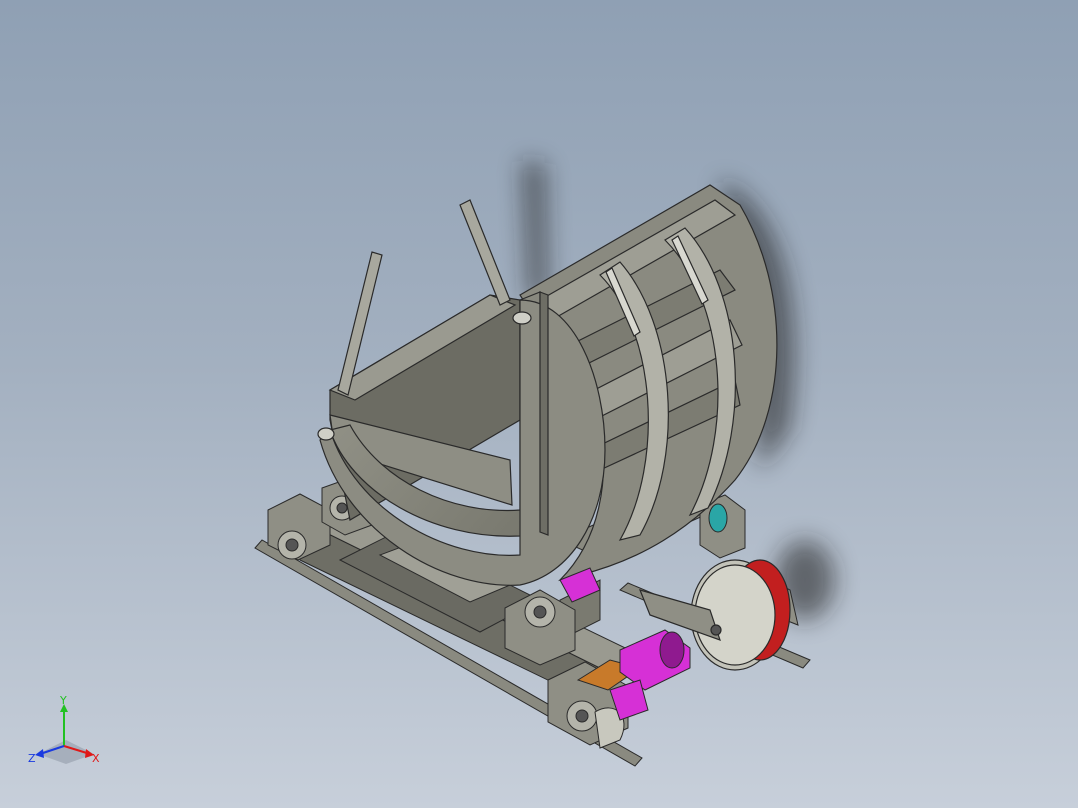 This screenshot has height=808, width=1078. What do you see at coordinates (32, 758) in the screenshot?
I see `triad-z-label: Z` at bounding box center [32, 758].